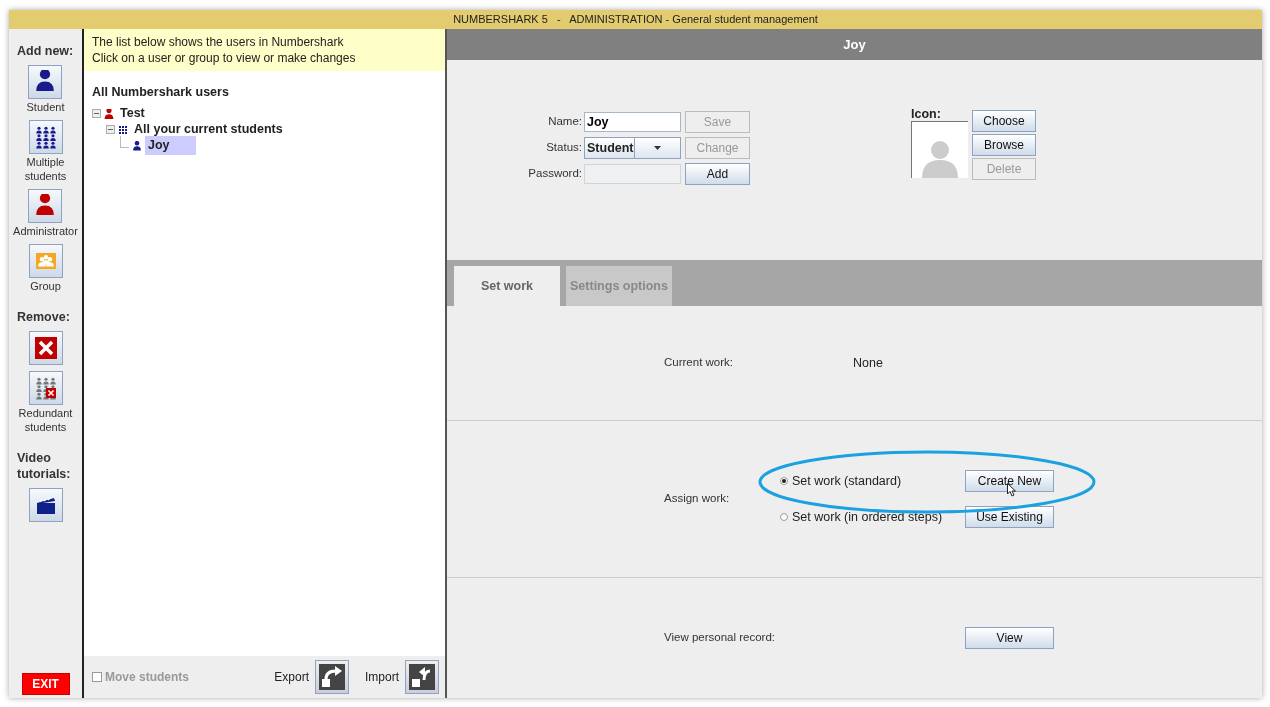 The width and height of the screenshot is (1270, 707). What do you see at coordinates (224, 58) in the screenshot?
I see `info-text: Click on a user or group to view or make changes` at bounding box center [224, 58].